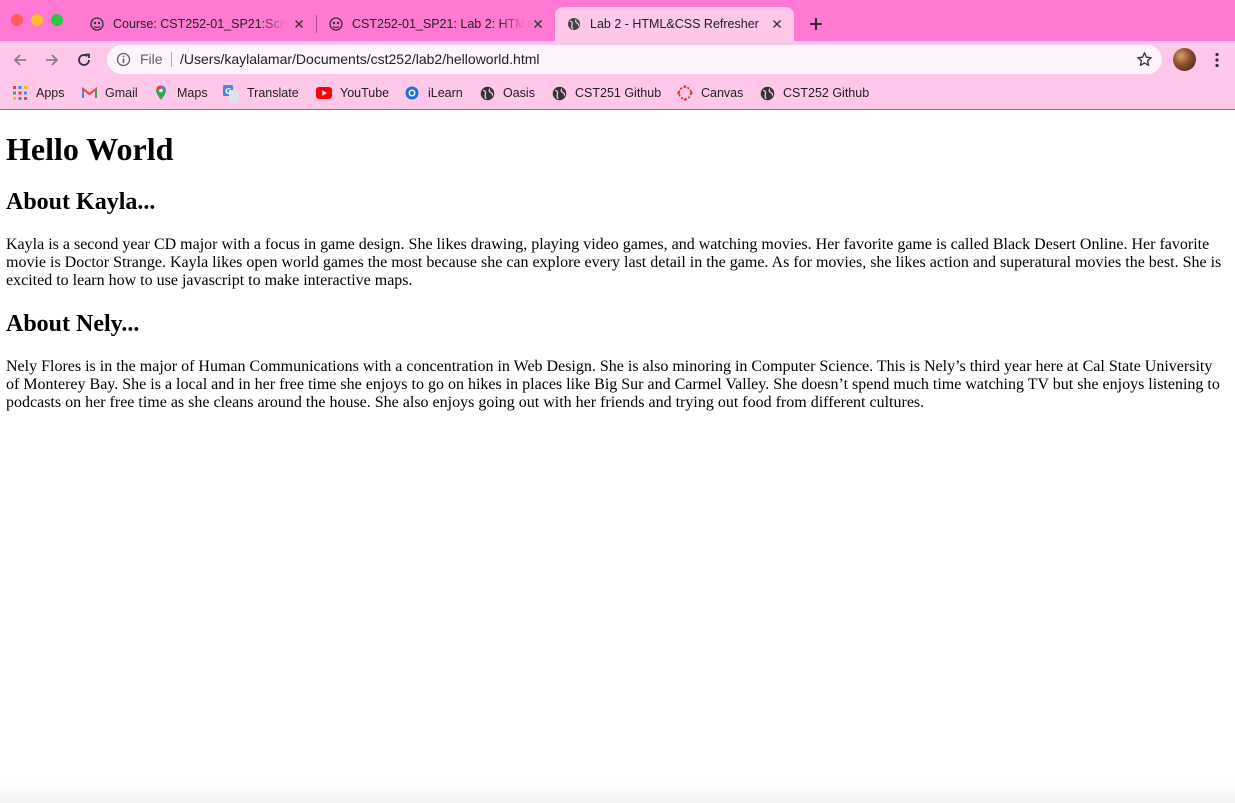 The height and width of the screenshot is (803, 1235). I want to click on arrow-left-icon, so click(19, 60).